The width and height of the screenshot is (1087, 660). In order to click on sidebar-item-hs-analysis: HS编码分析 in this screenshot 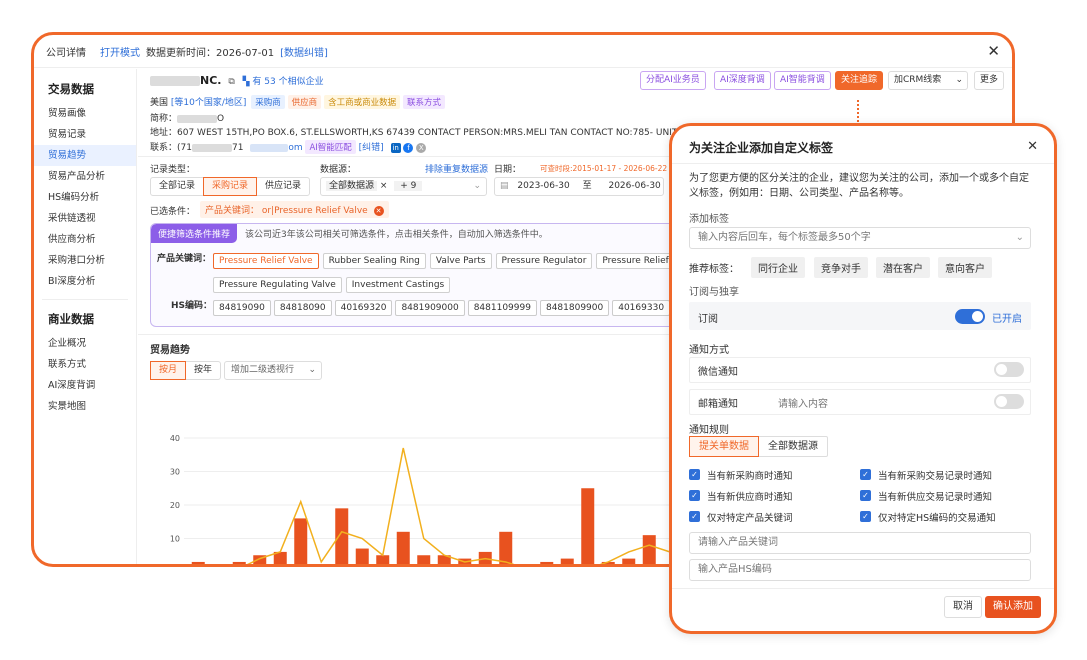, I will do `click(85, 197)`.